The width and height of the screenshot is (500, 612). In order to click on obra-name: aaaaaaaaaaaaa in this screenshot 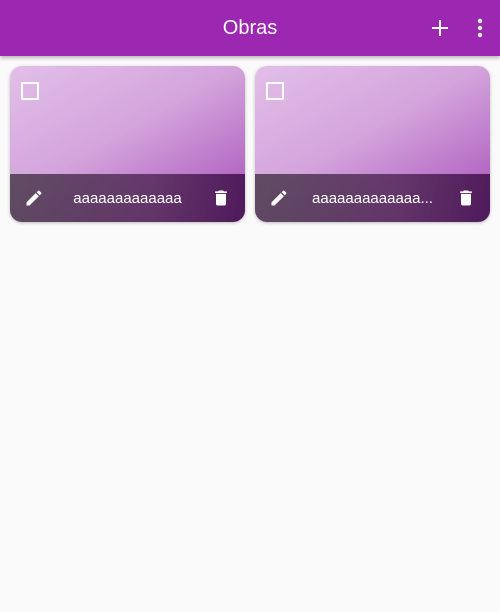, I will do `click(127, 198)`.